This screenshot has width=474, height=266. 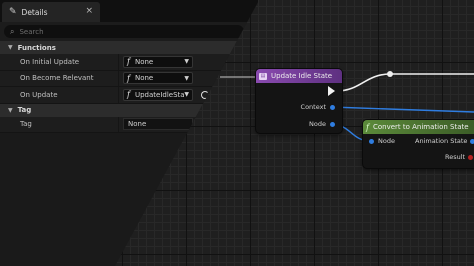 What do you see at coordinates (158, 124) in the screenshot?
I see `tag-field: None` at bounding box center [158, 124].